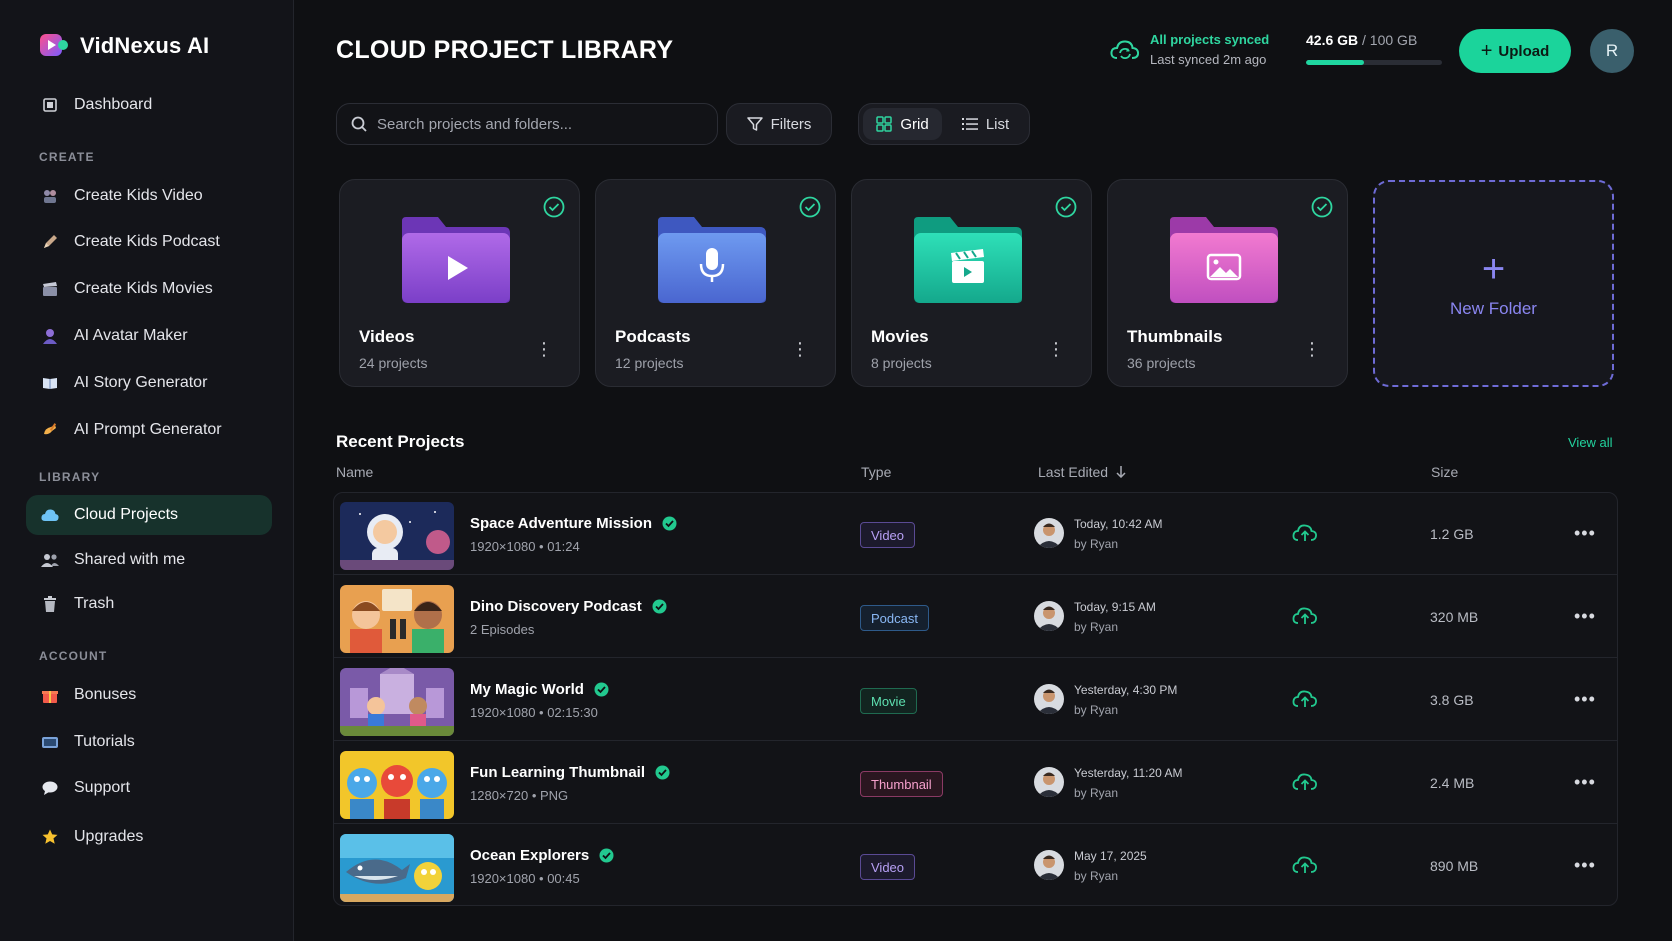 Image resolution: width=1672 pixels, height=941 pixels. Describe the element at coordinates (149, 604) in the screenshot. I see `sidebar-item-trash: Trash` at that location.